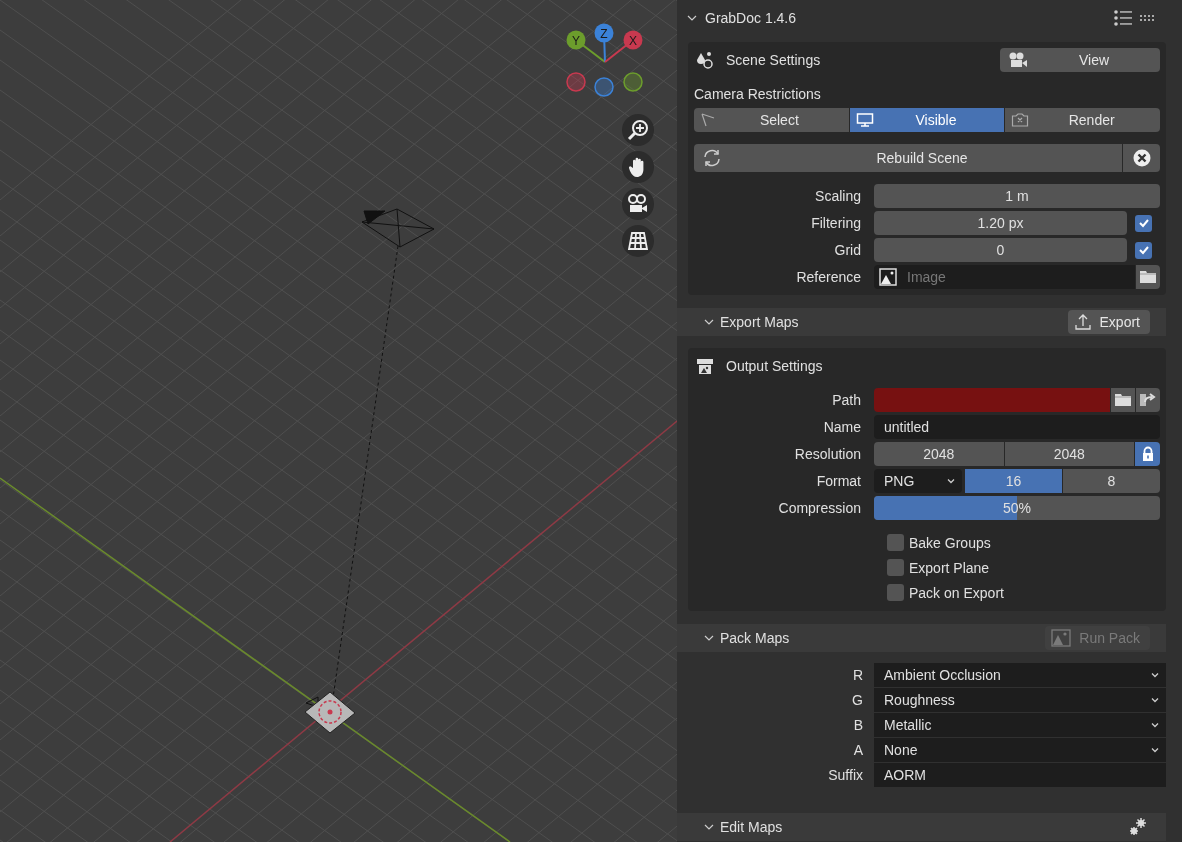  I want to click on section-title: Output Settings, so click(774, 366).